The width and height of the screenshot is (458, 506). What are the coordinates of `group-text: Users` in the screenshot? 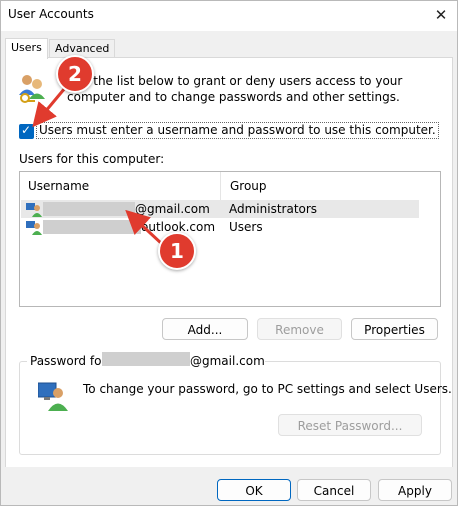 It's located at (246, 227).